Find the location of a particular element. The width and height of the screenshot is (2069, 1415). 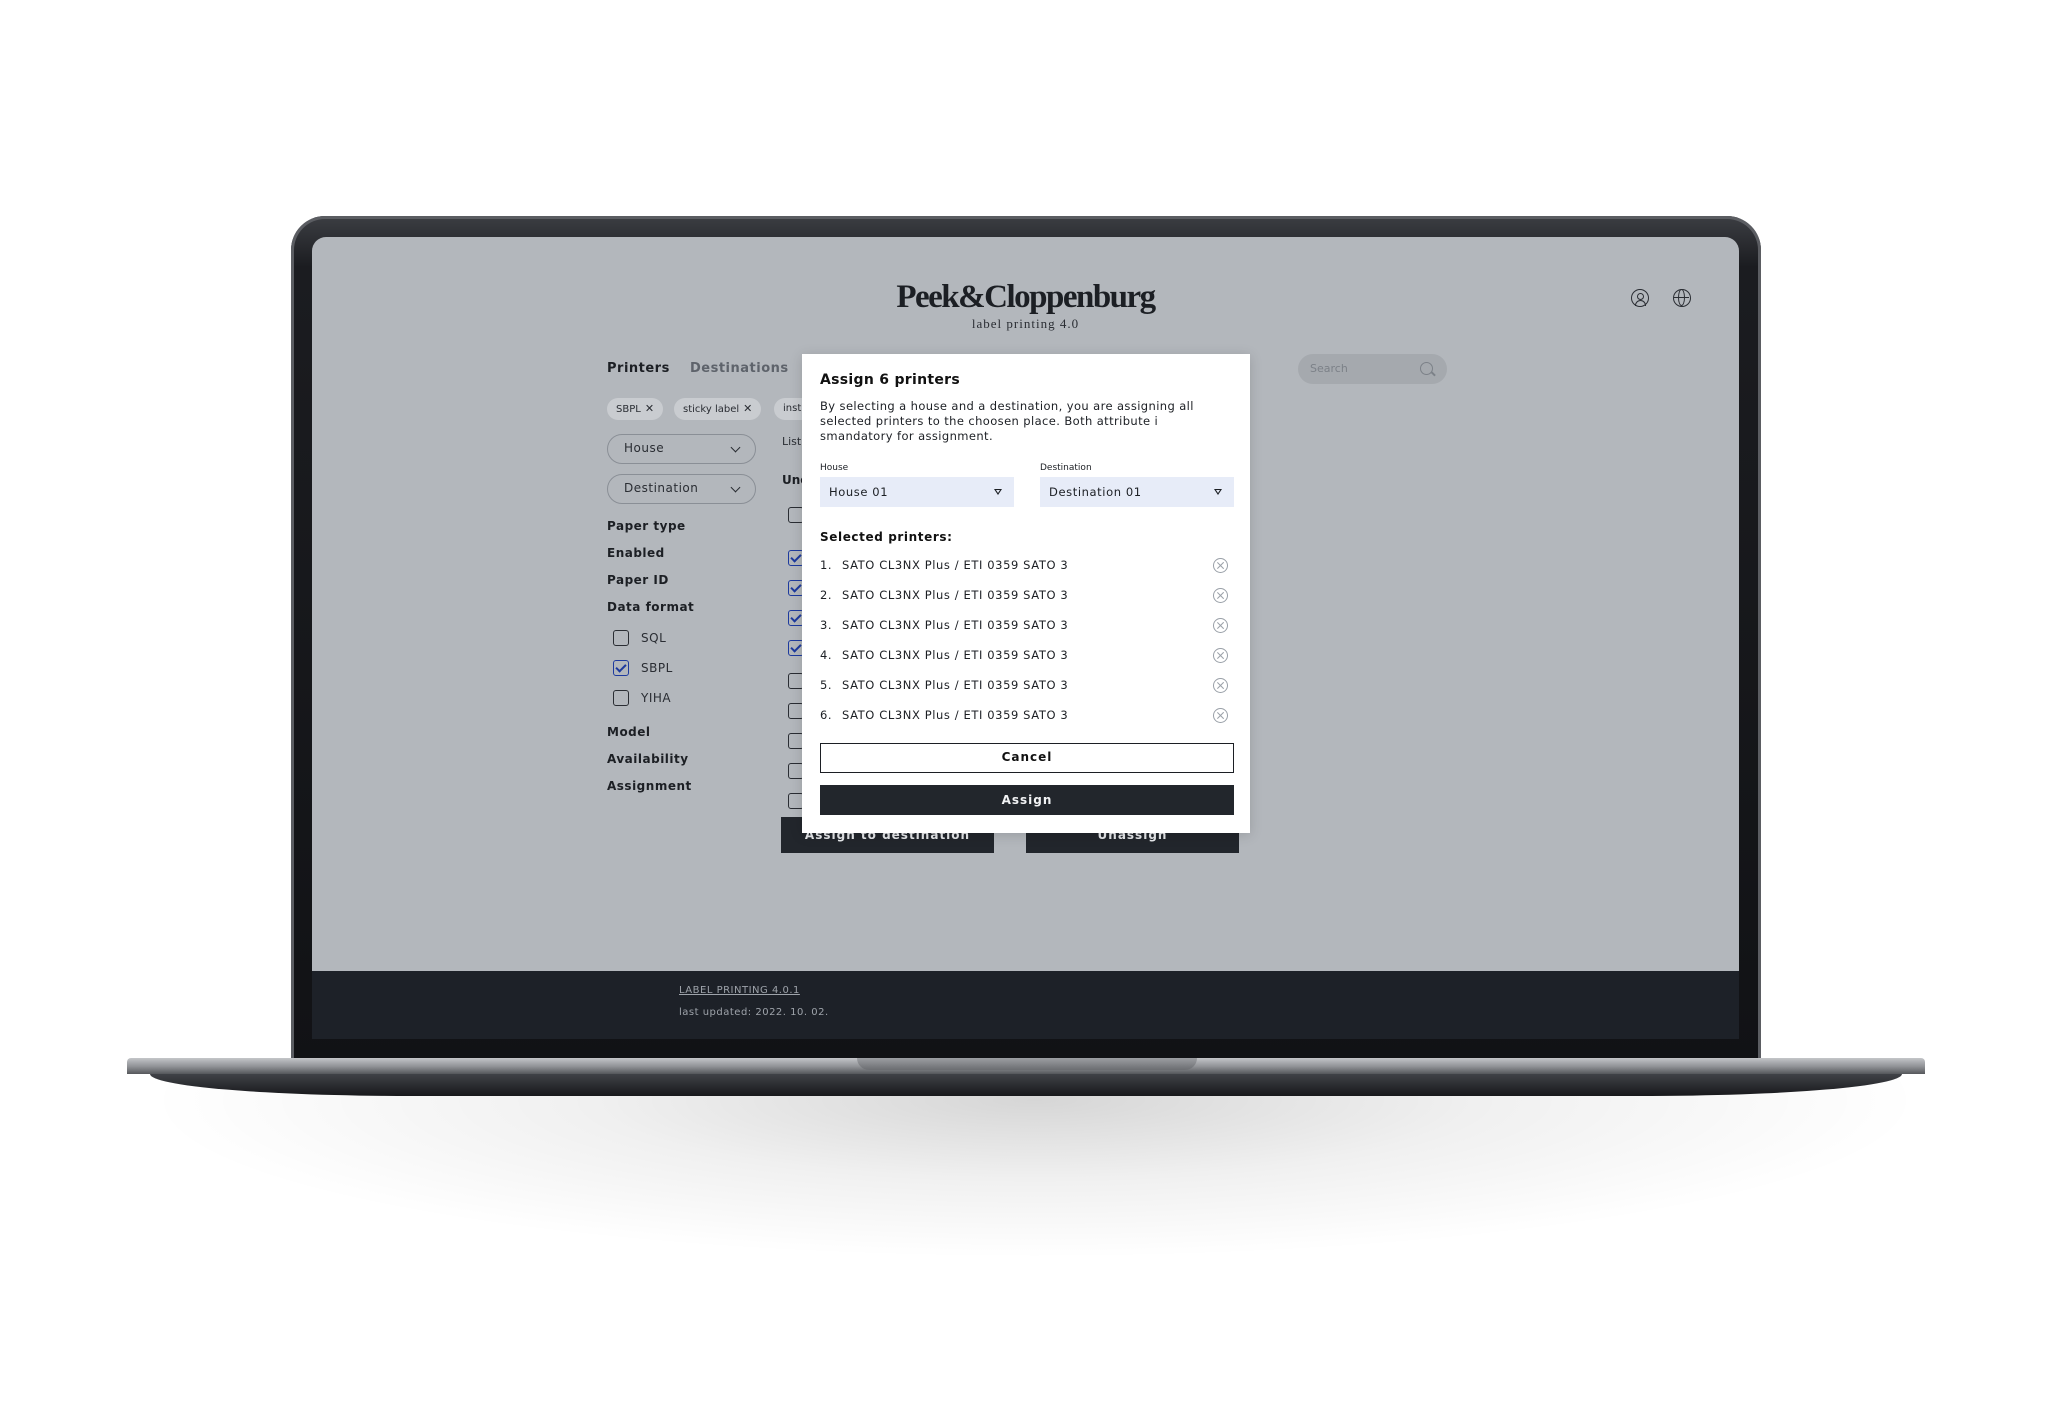

printer-number: 3. is located at coordinates (826, 625).